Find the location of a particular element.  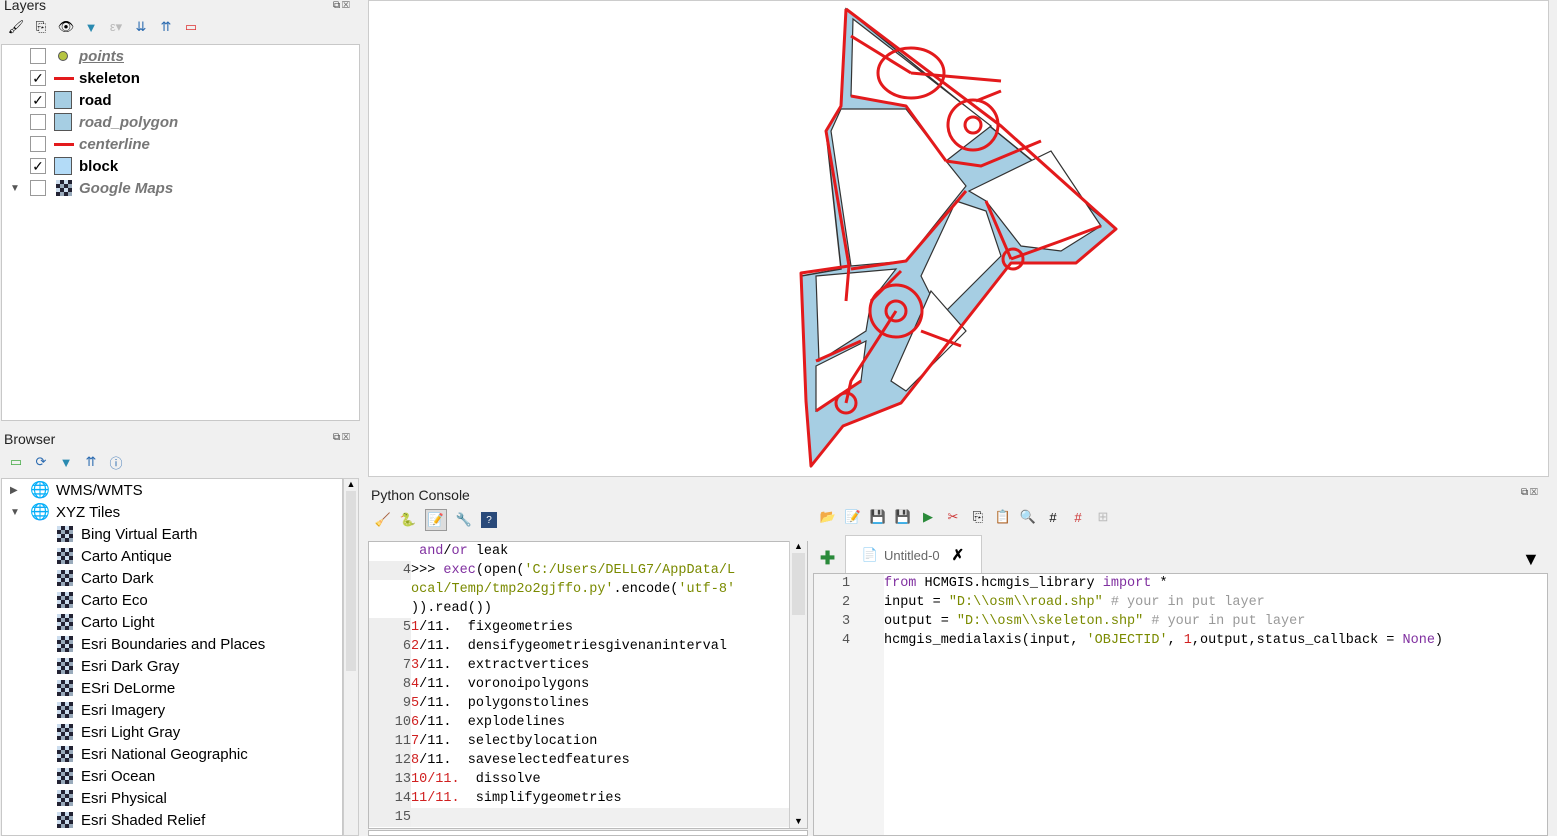

clear-console-icon: 🧹 is located at coordinates (383, 520).